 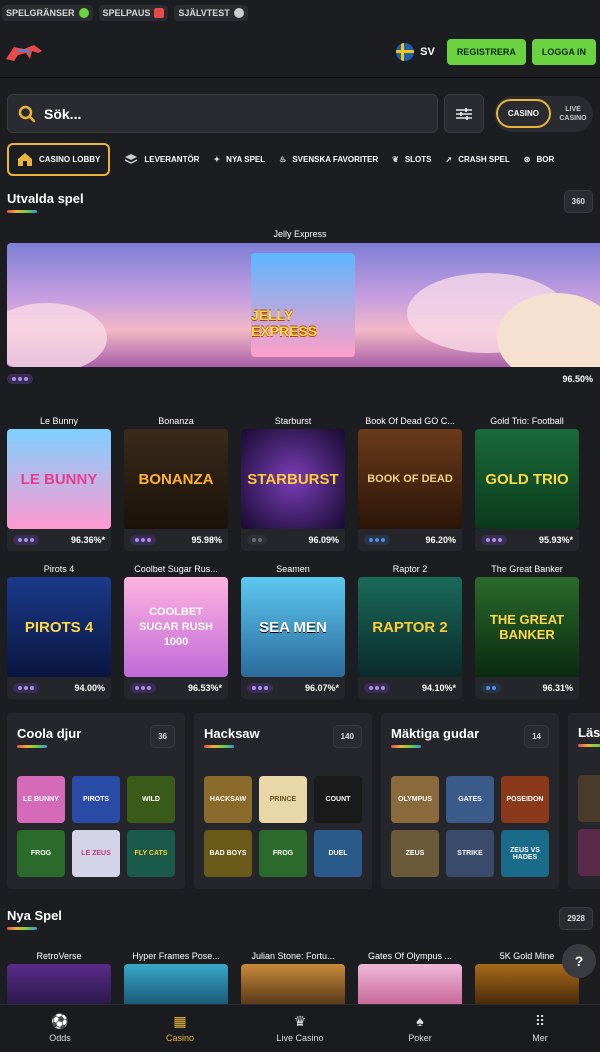 What do you see at coordinates (300, 1038) in the screenshot?
I see `nav-label: Live Casino` at bounding box center [300, 1038].